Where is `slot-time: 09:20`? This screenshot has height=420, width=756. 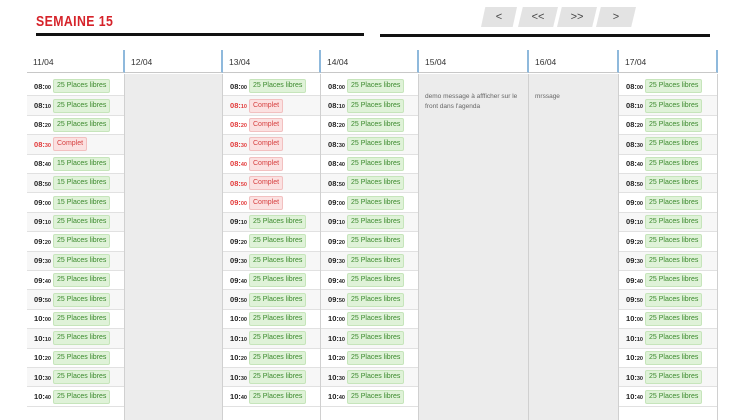
slot-time: 09:20 is located at coordinates (238, 241).